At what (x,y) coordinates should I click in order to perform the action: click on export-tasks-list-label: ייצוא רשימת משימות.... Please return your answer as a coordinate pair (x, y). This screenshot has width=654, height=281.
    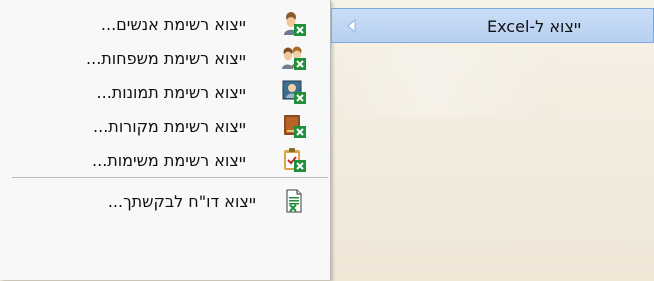
    Looking at the image, I should click on (169, 160).